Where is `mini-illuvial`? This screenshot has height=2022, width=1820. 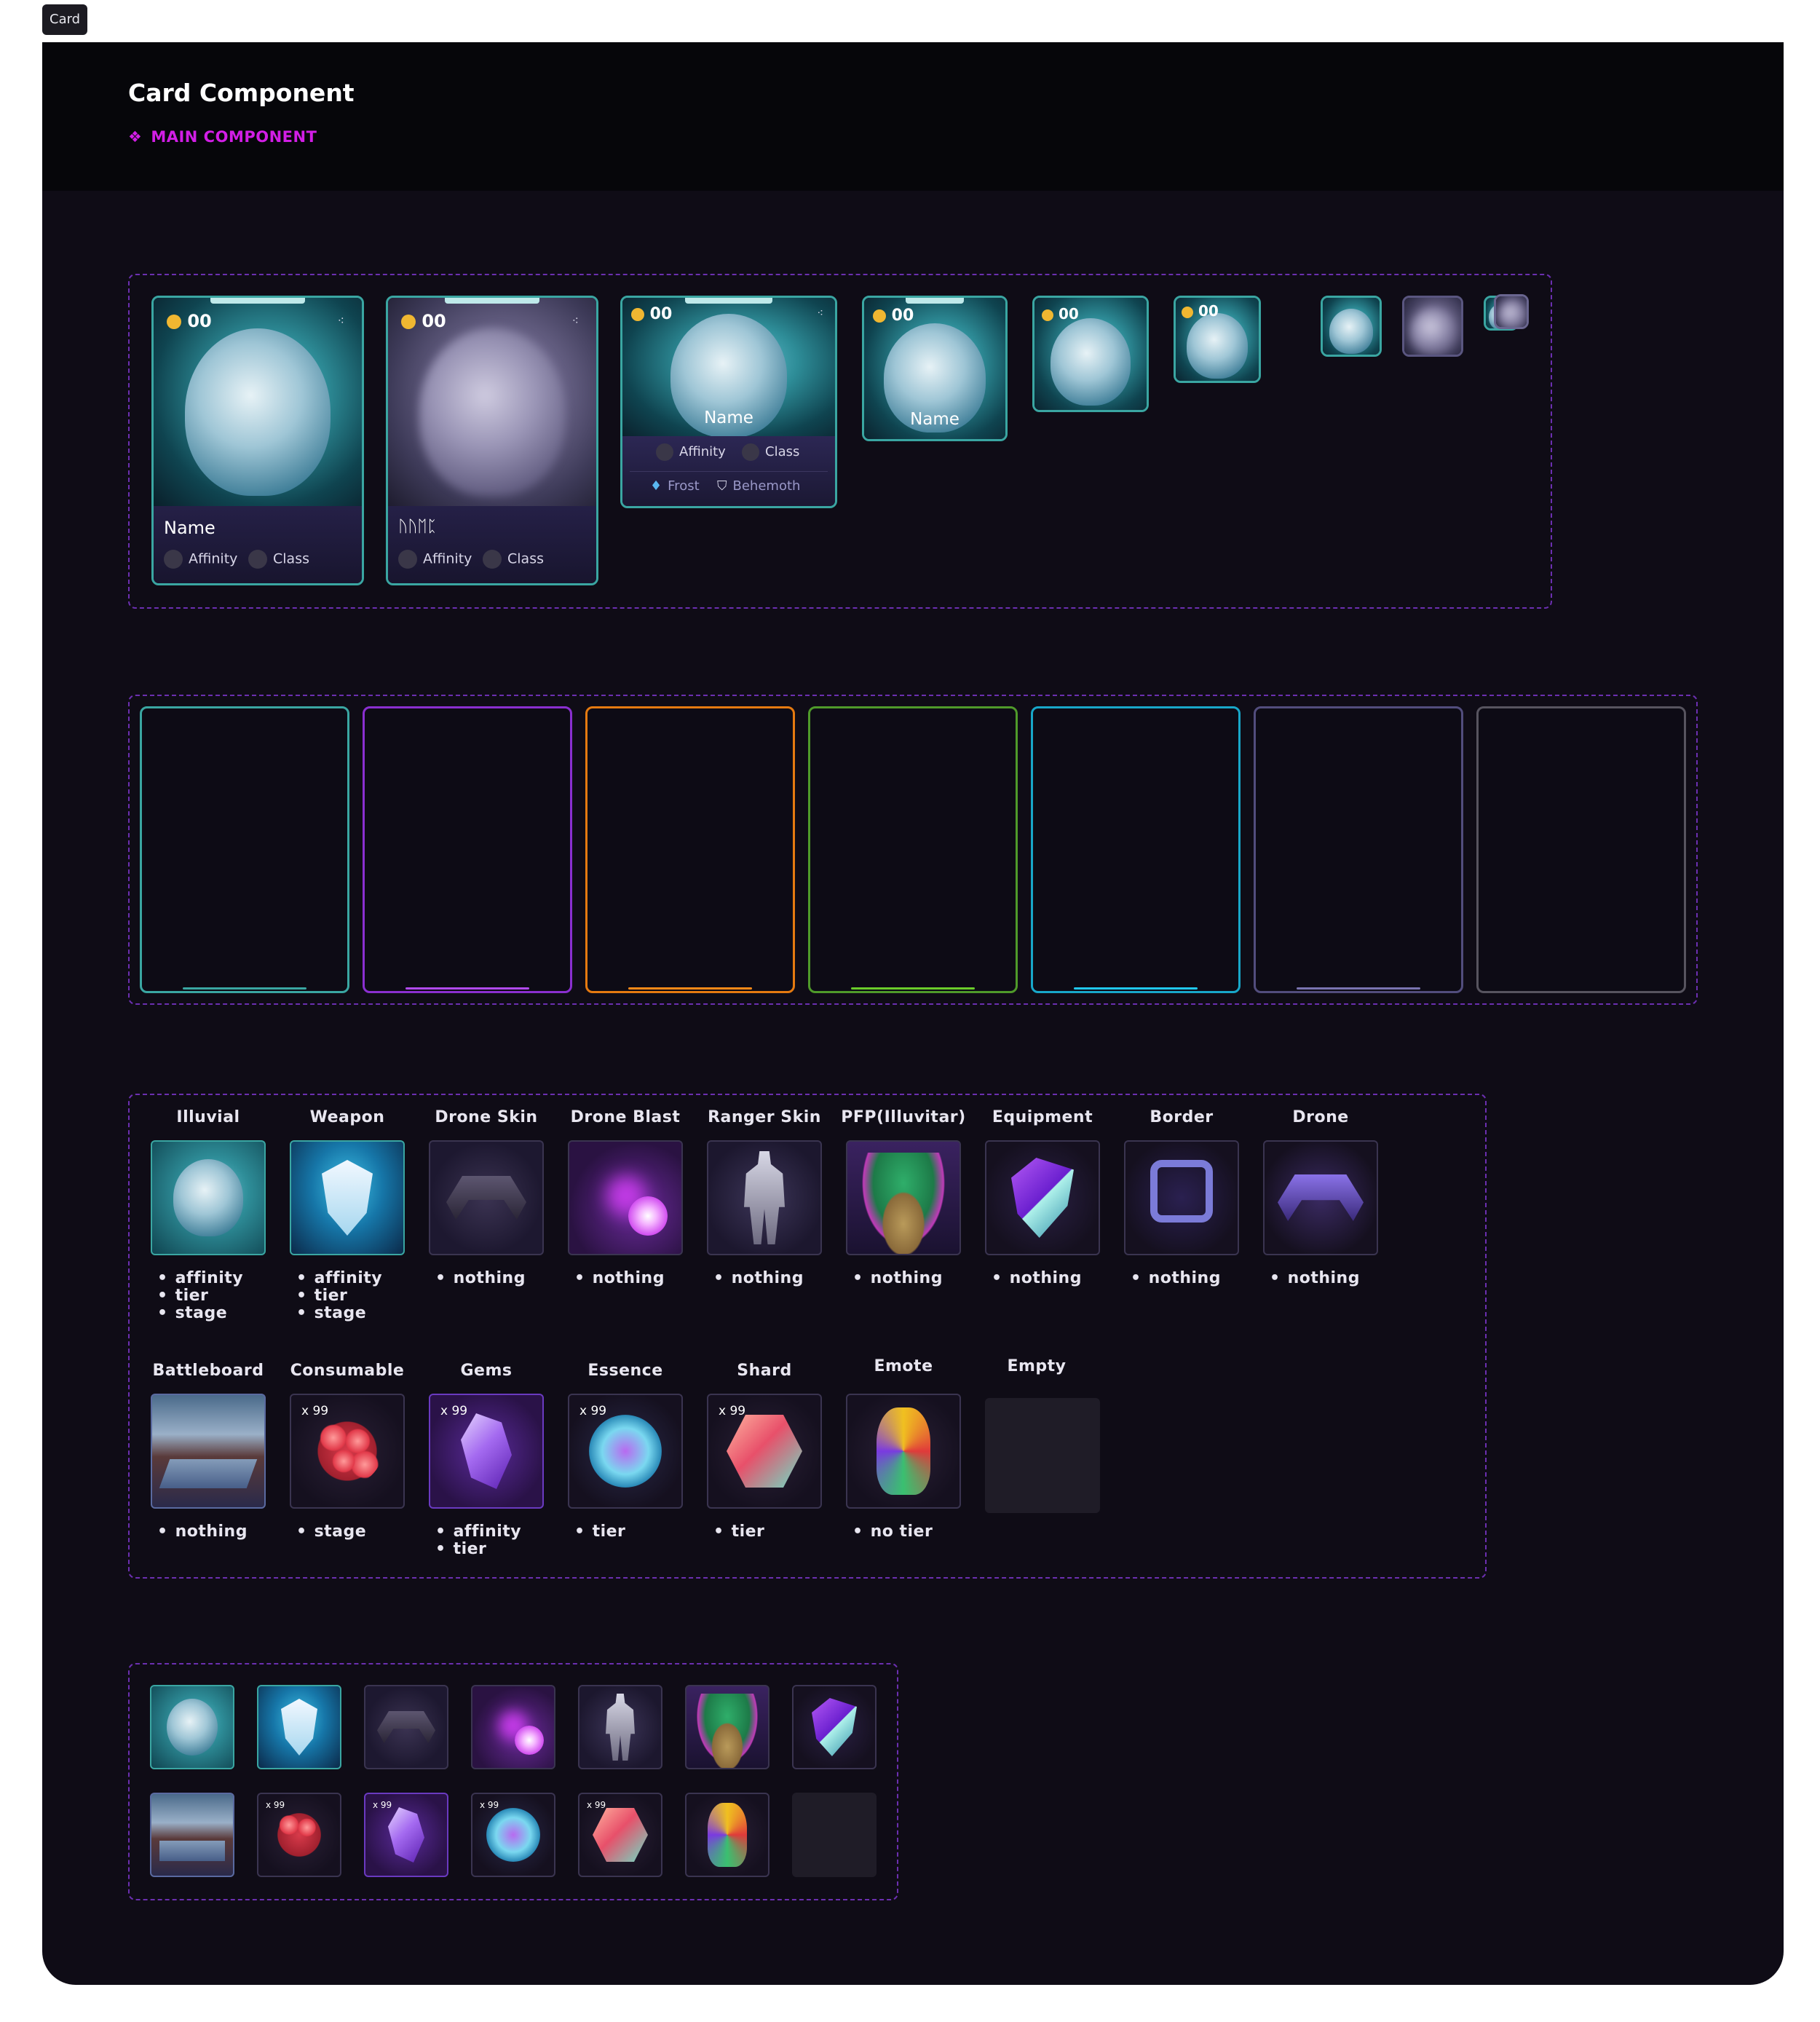
mini-illuvial is located at coordinates (192, 1727).